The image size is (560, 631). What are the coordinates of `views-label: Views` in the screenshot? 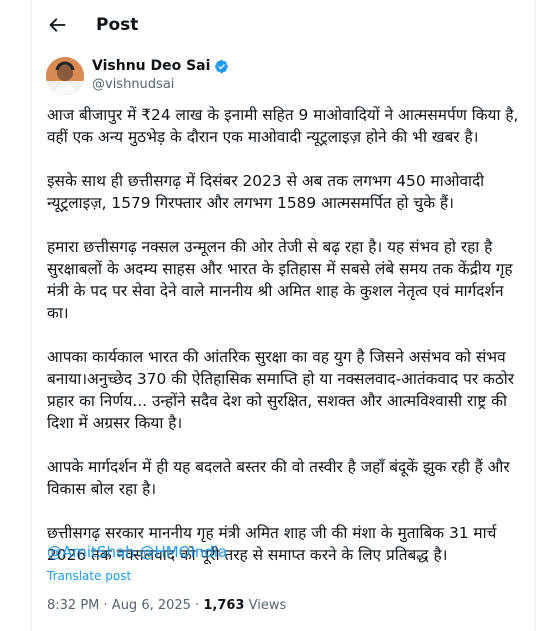 It's located at (267, 605).